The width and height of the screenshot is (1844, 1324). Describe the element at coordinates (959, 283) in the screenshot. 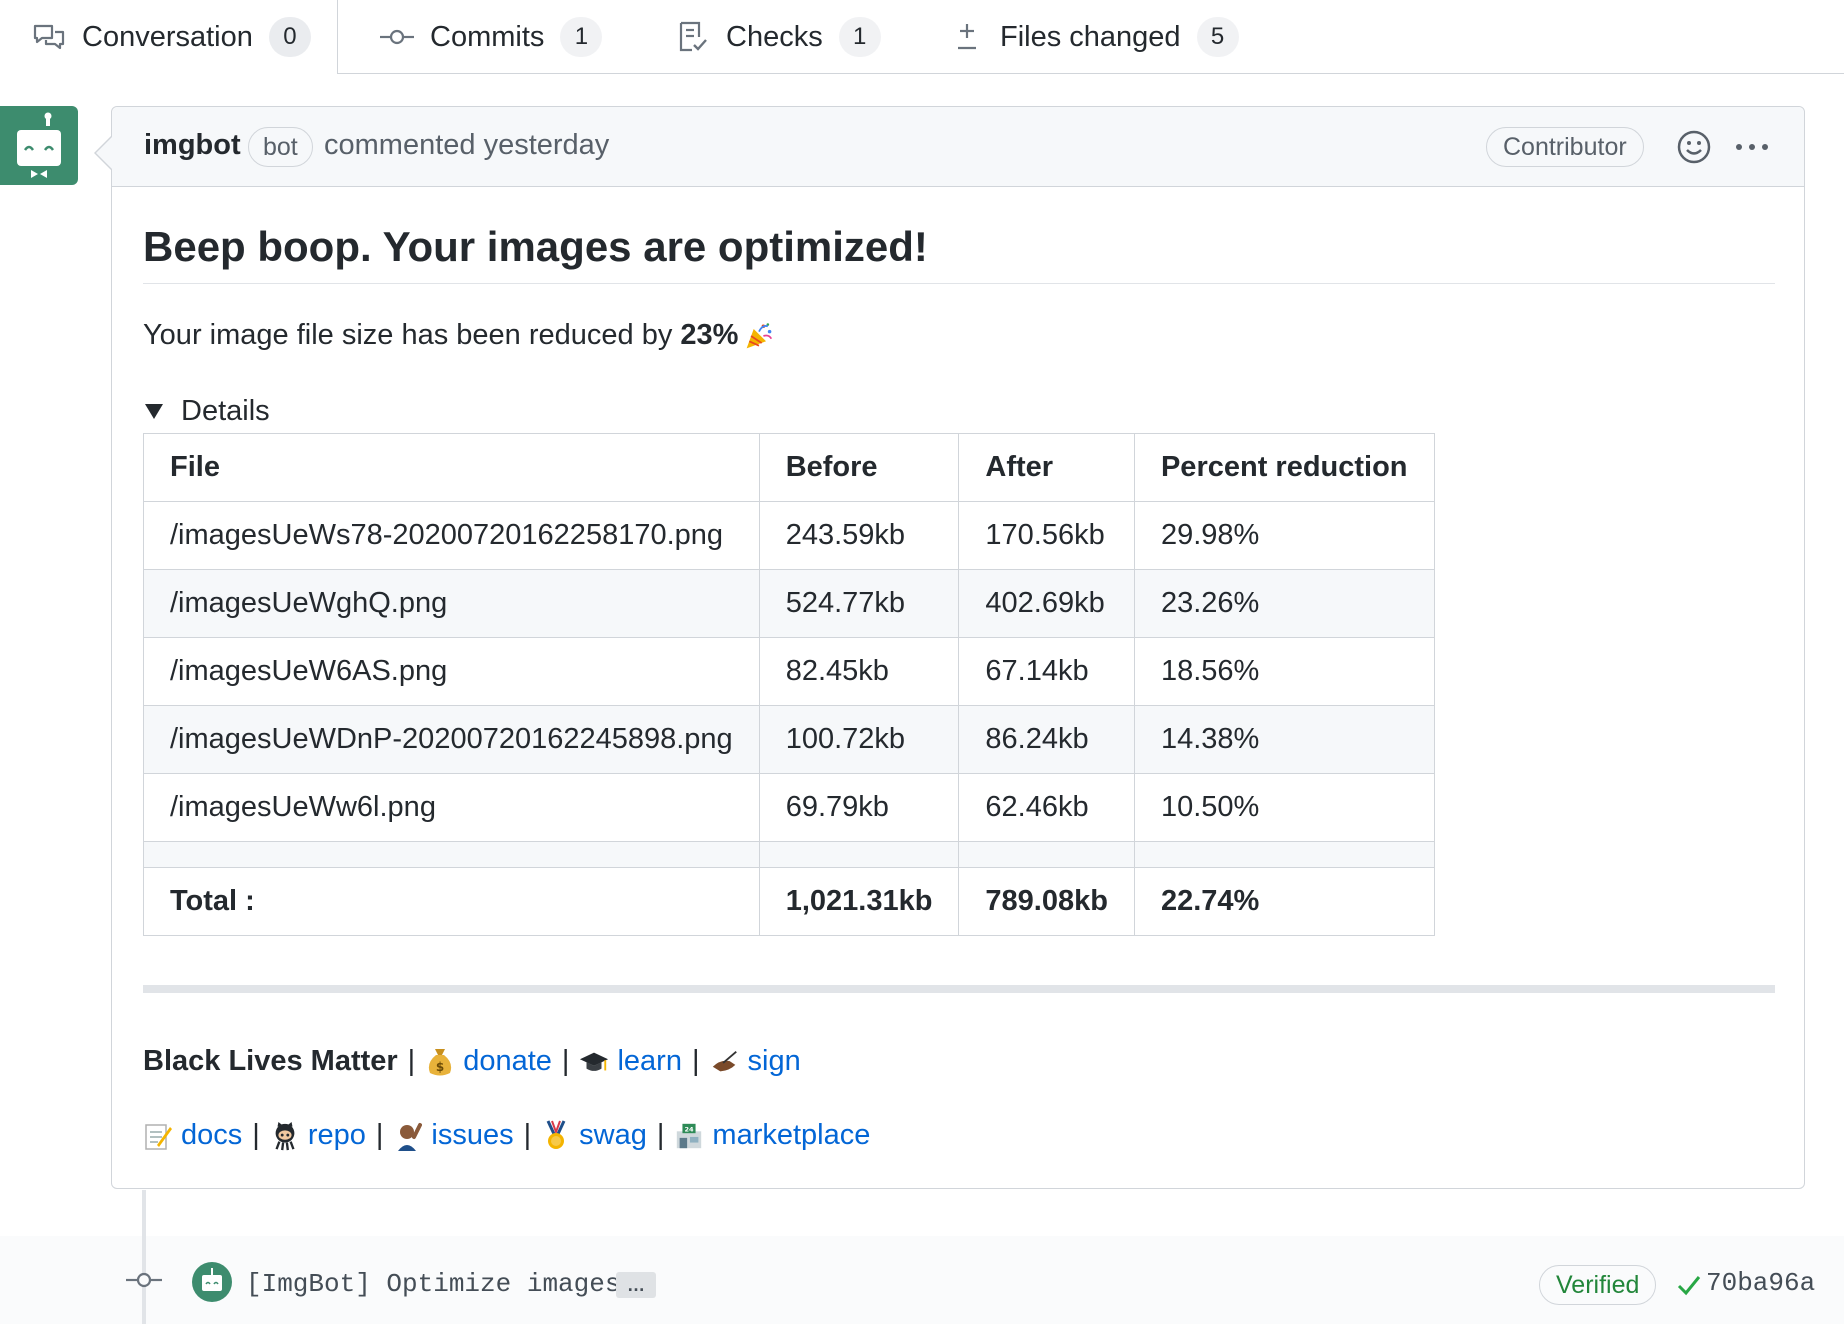

I see `heading-underline` at that location.